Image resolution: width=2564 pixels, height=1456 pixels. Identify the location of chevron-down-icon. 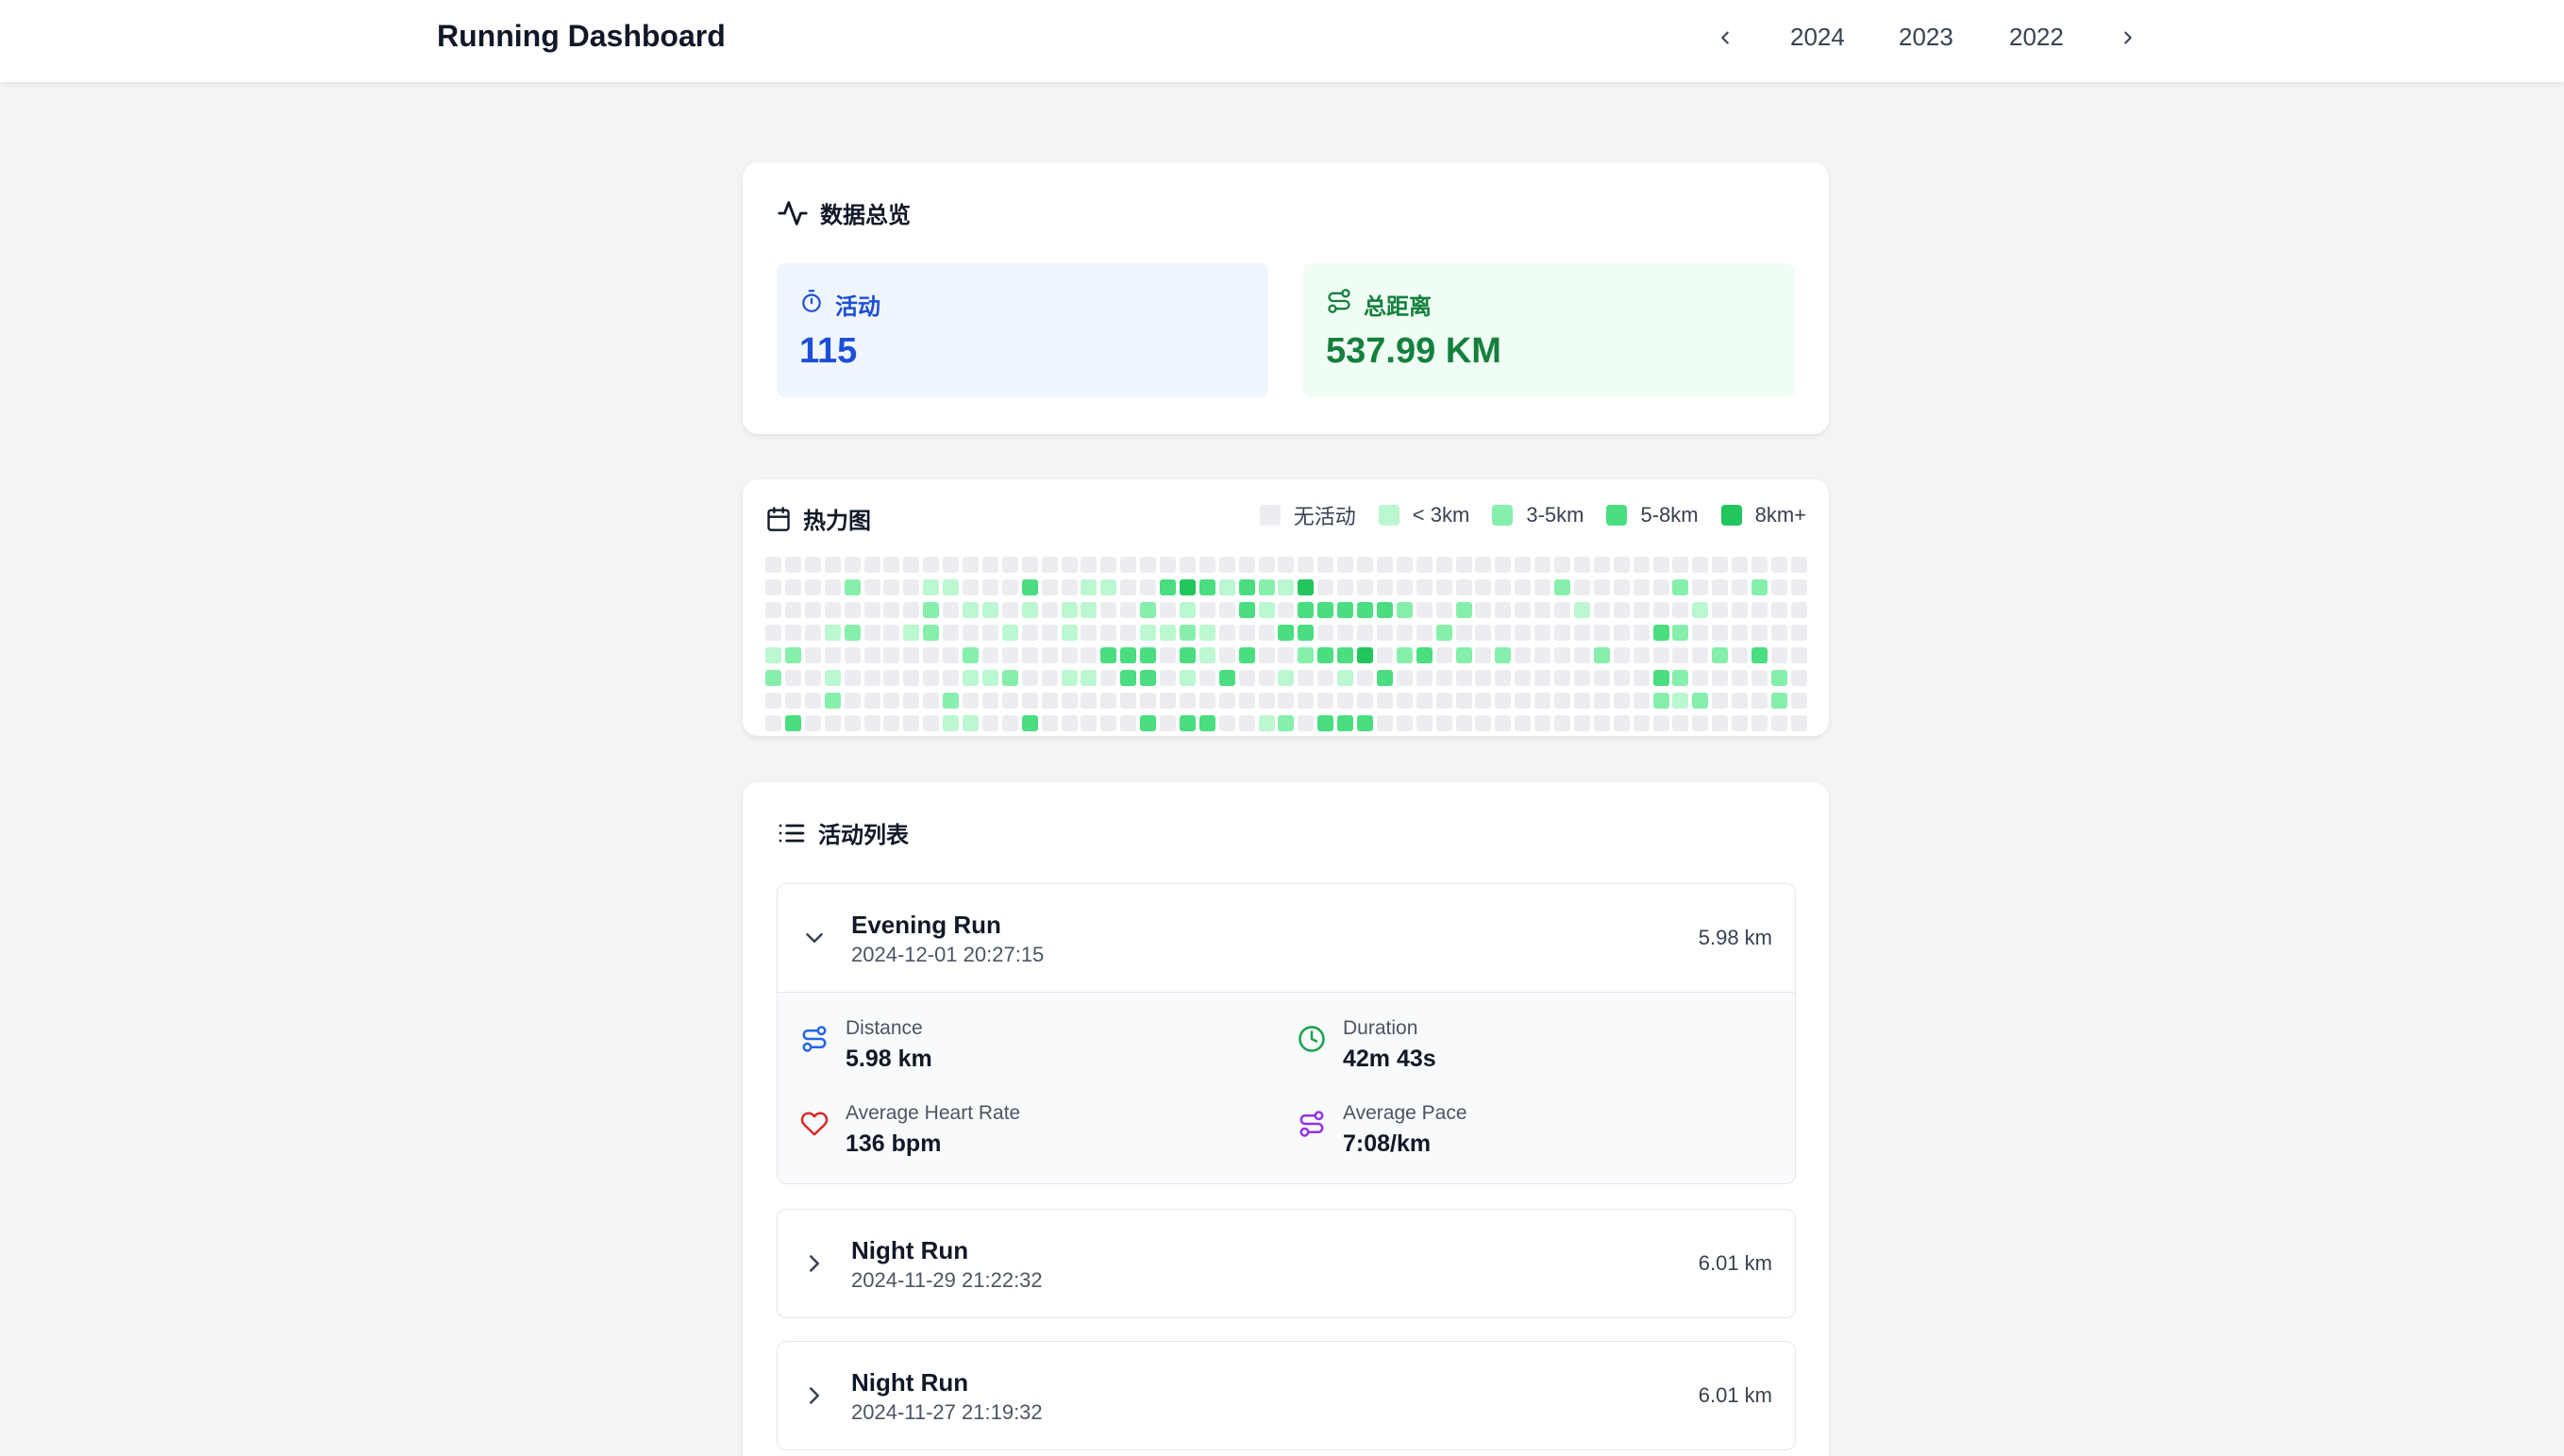
(814, 938).